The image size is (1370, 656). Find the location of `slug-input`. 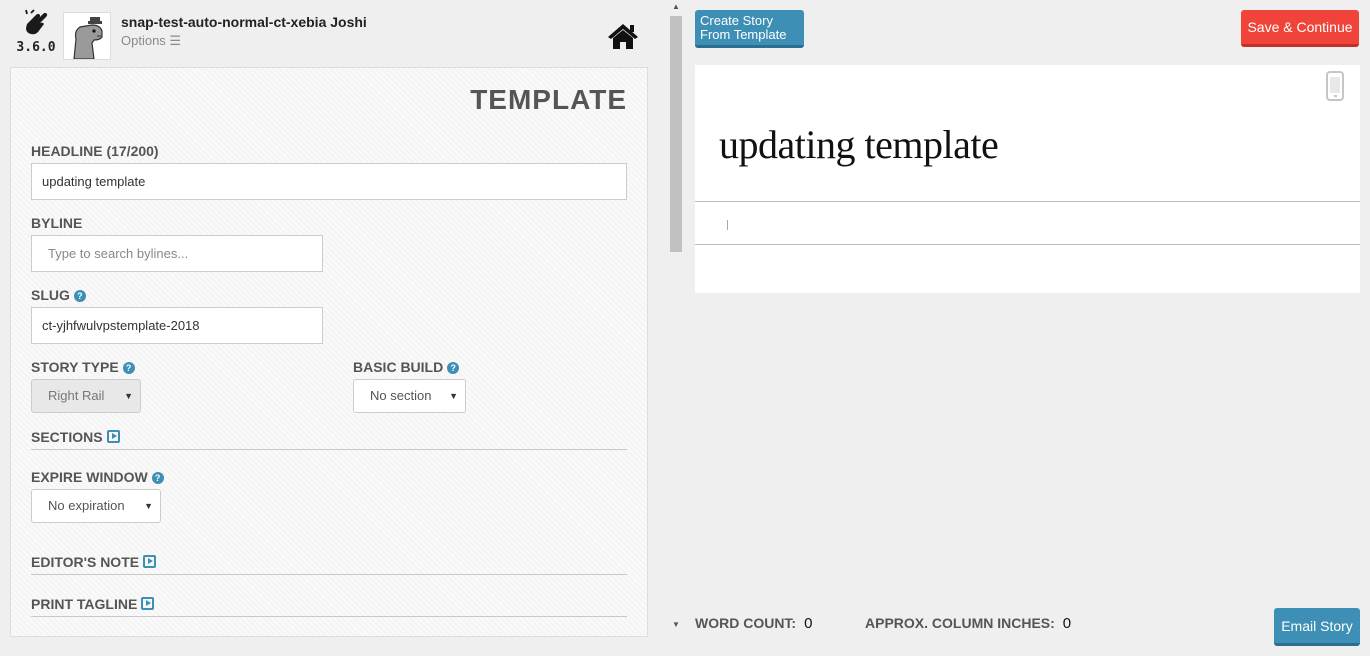

slug-input is located at coordinates (177, 325).